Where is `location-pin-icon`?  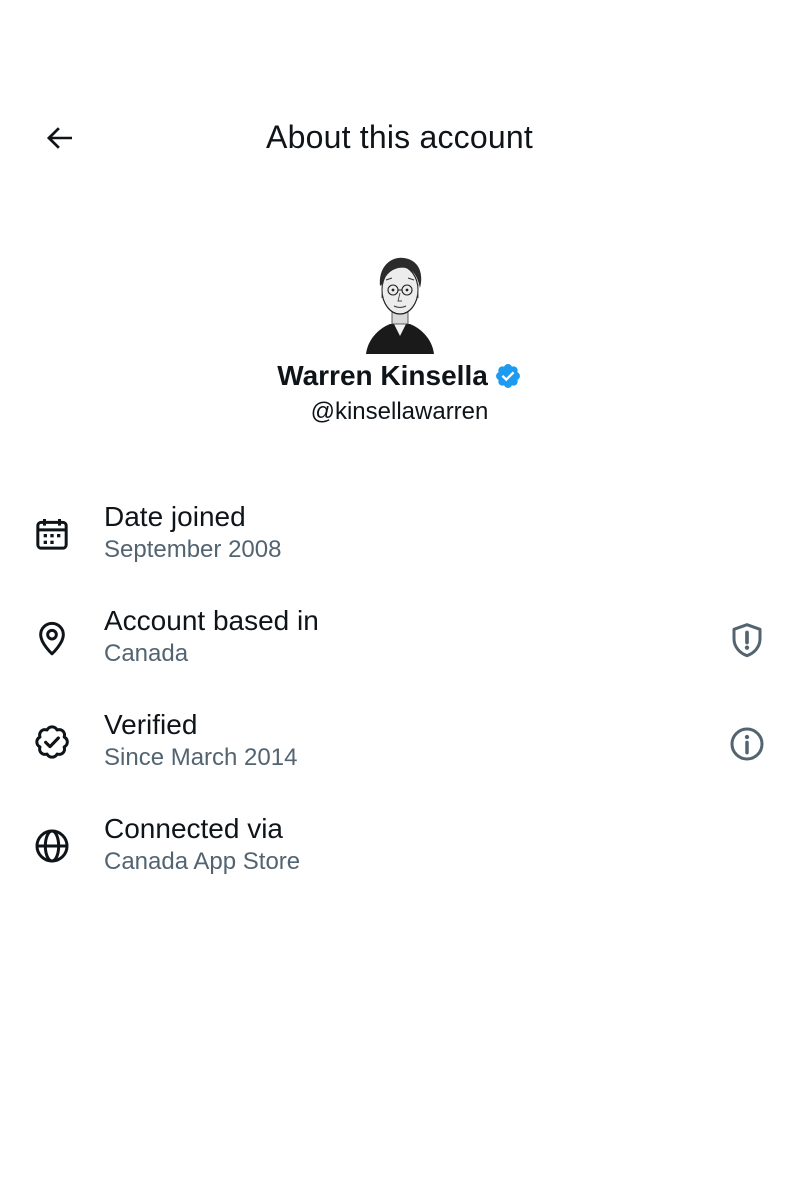
location-pin-icon is located at coordinates (52, 638).